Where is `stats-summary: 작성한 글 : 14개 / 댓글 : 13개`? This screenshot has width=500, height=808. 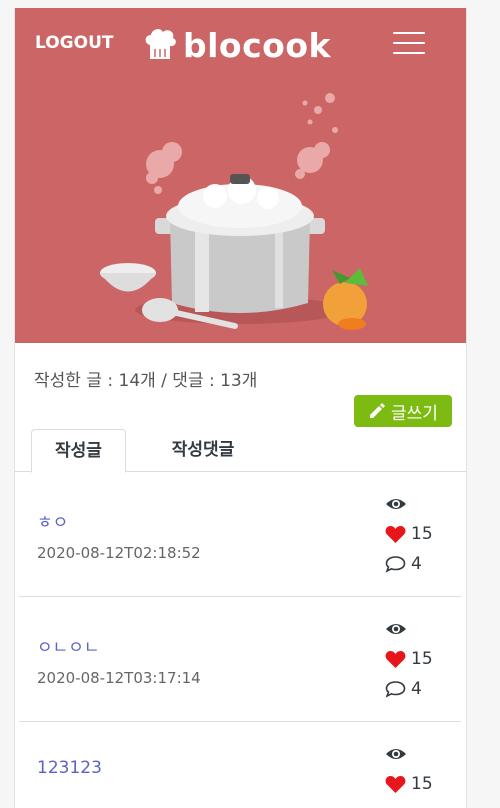 stats-summary: 작성한 글 : 14개 / 댓글 : 13개 is located at coordinates (146, 381).